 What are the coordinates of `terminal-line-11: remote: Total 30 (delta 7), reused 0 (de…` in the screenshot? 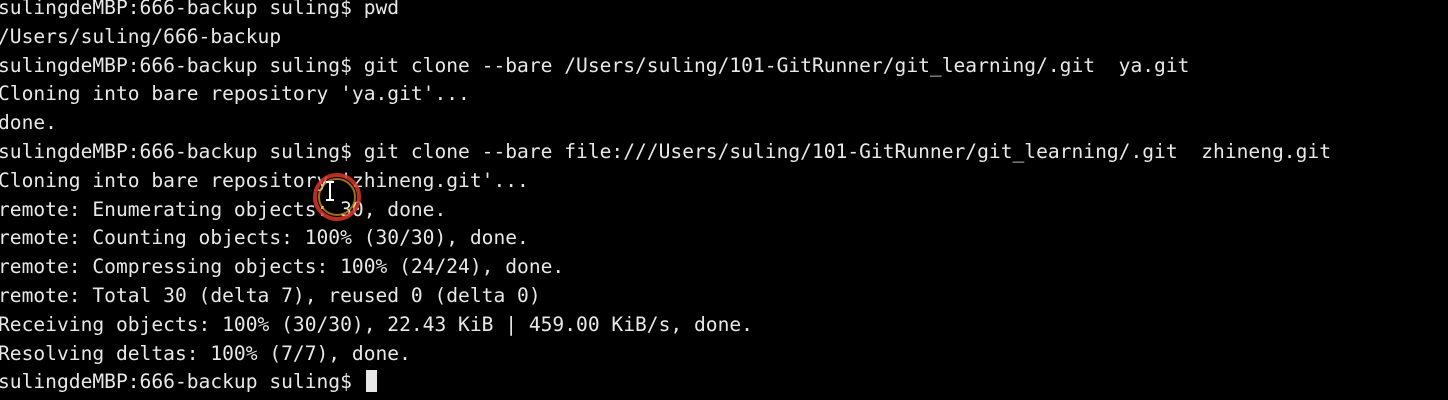 It's located at (270, 295).